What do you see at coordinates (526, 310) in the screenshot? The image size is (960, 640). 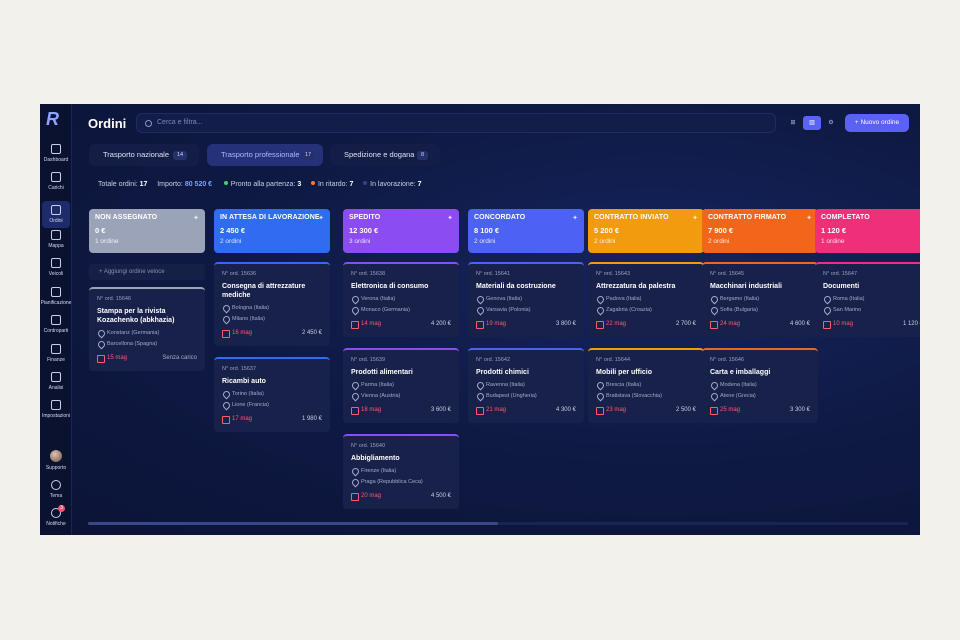 I see `destination-location: Varsavia (Polonia)` at bounding box center [526, 310].